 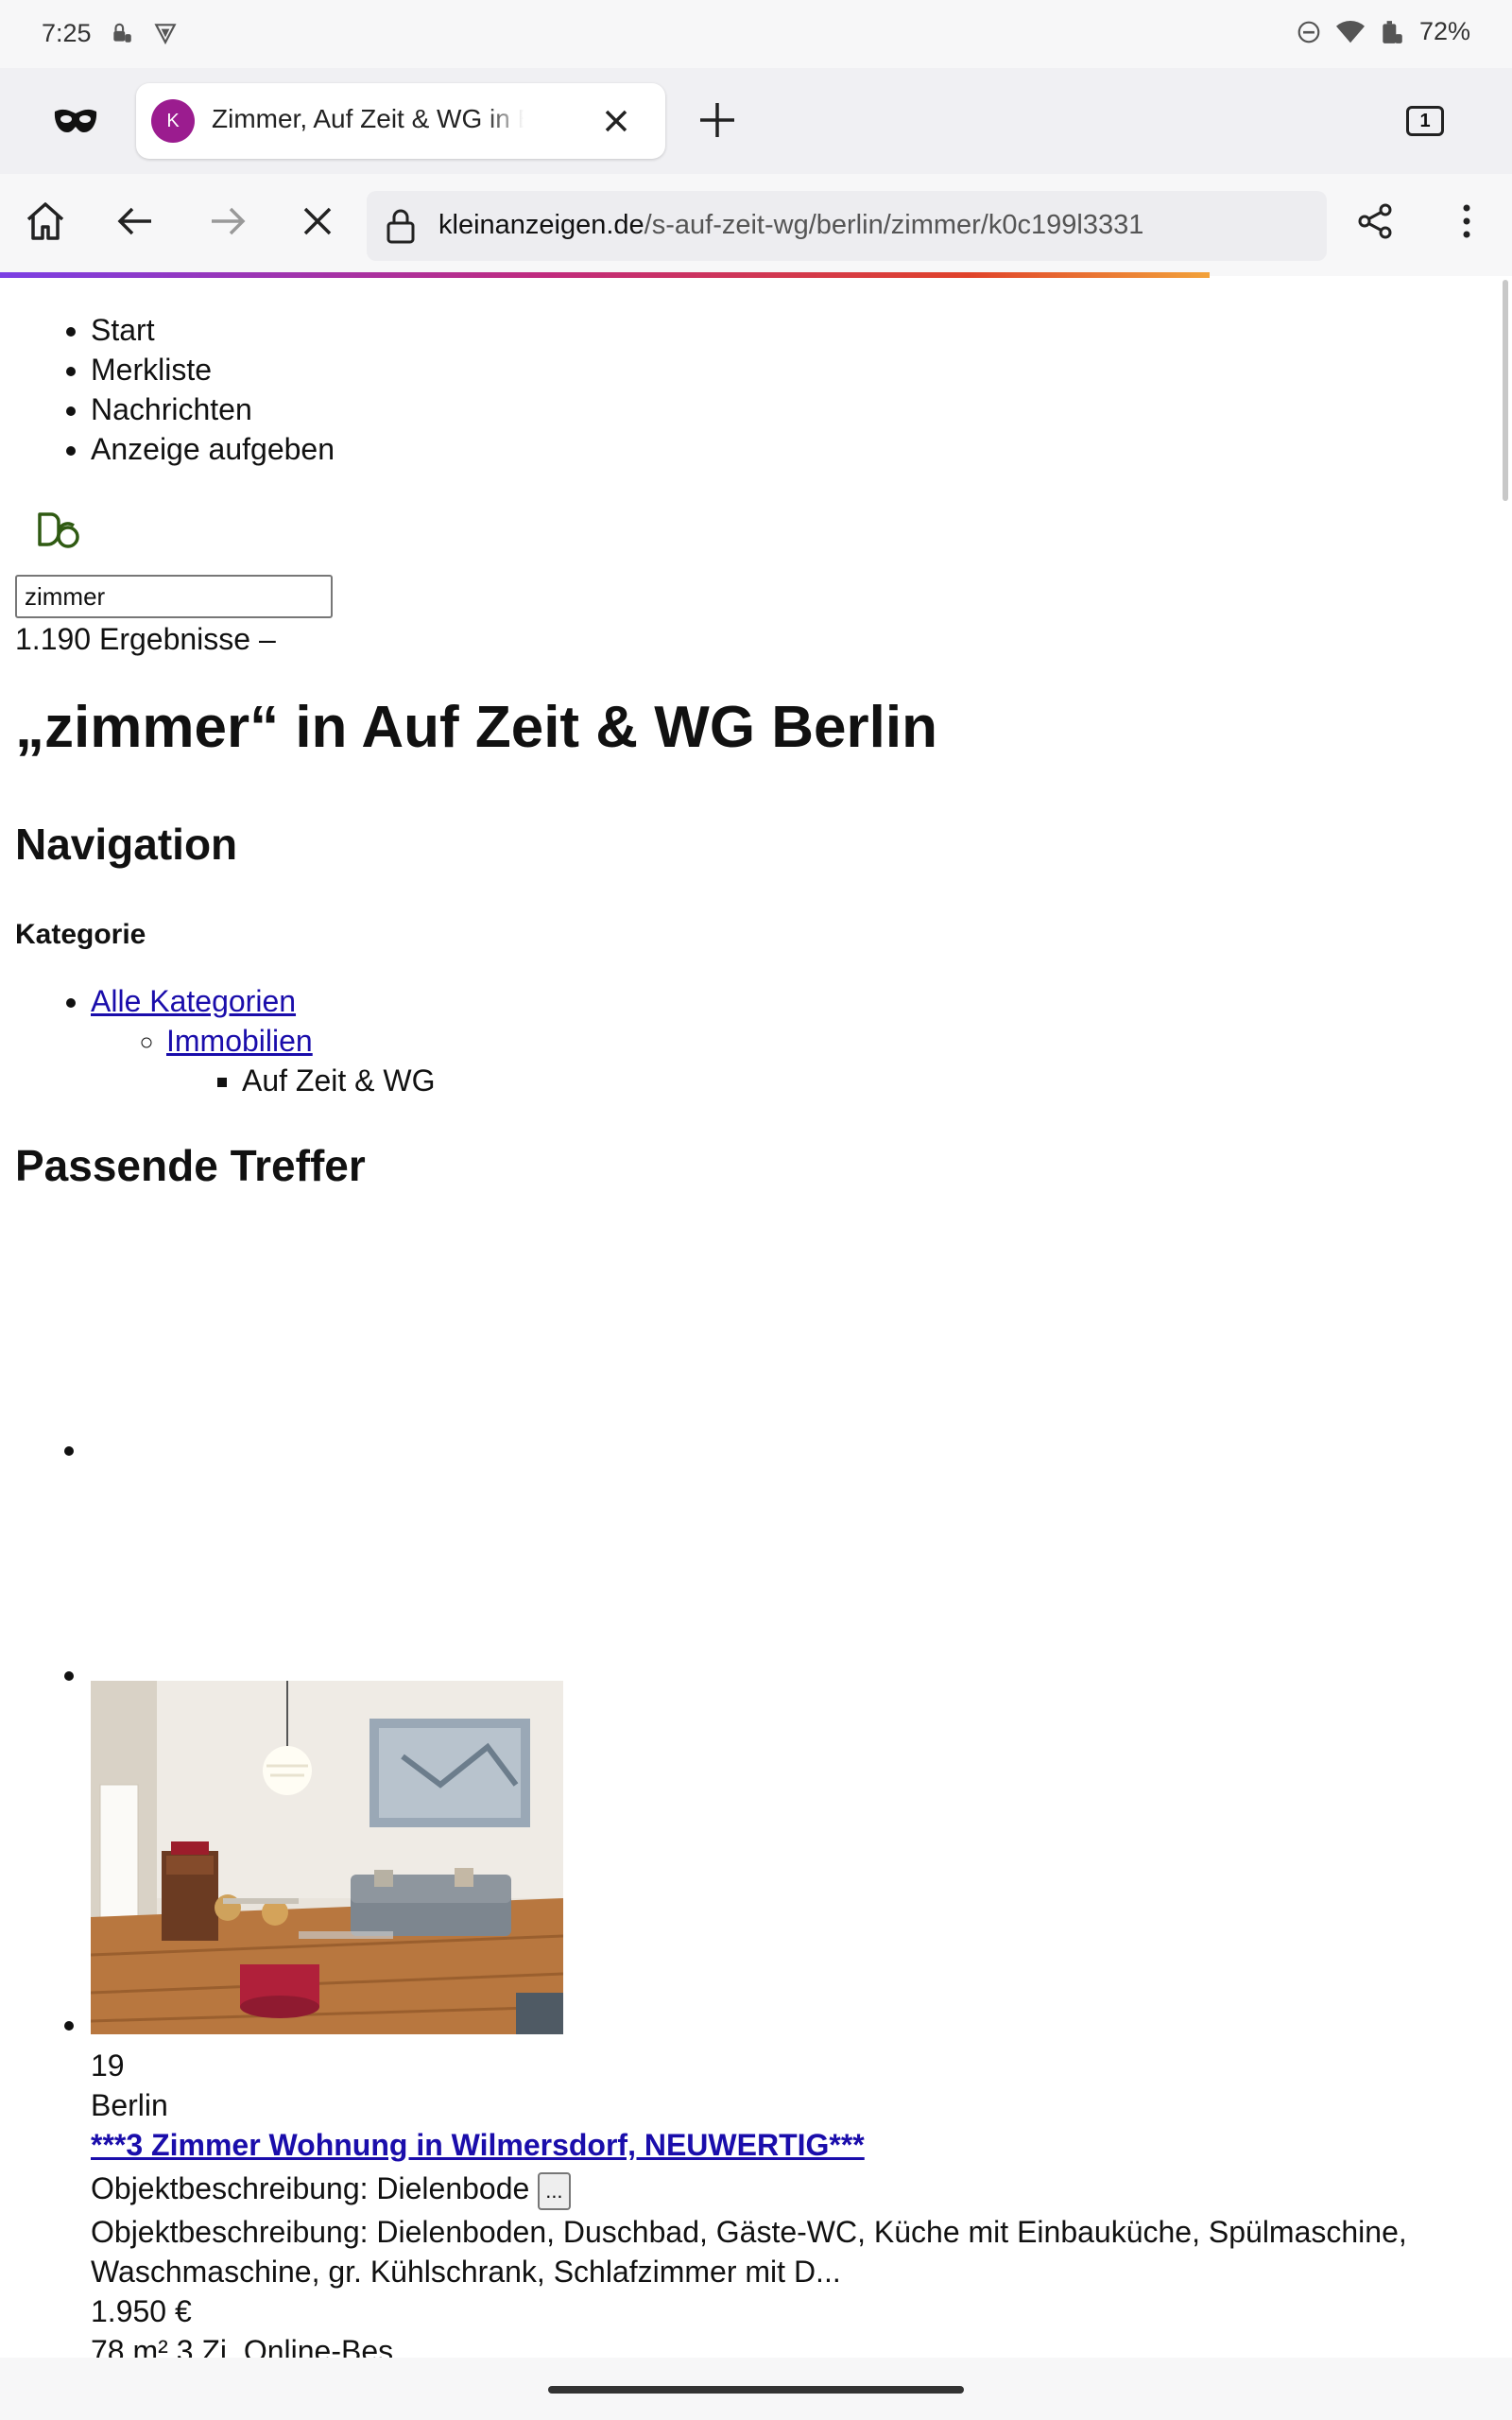 I want to click on lock-hand-icon, so click(x=122, y=33).